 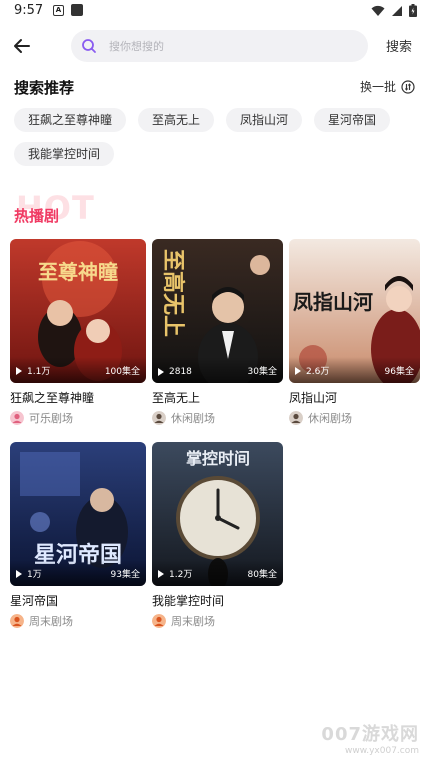 What do you see at coordinates (78, 272) in the screenshot?
I see `poster-title-text: 至尊神瞳` at bounding box center [78, 272].